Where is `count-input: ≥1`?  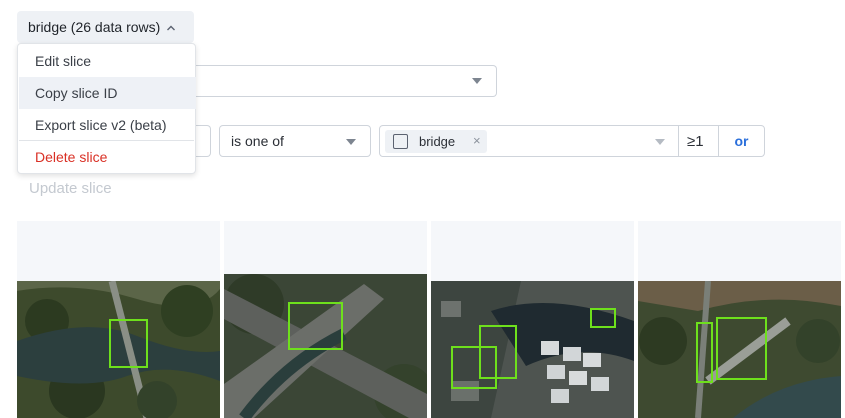 count-input: ≥1 is located at coordinates (698, 141).